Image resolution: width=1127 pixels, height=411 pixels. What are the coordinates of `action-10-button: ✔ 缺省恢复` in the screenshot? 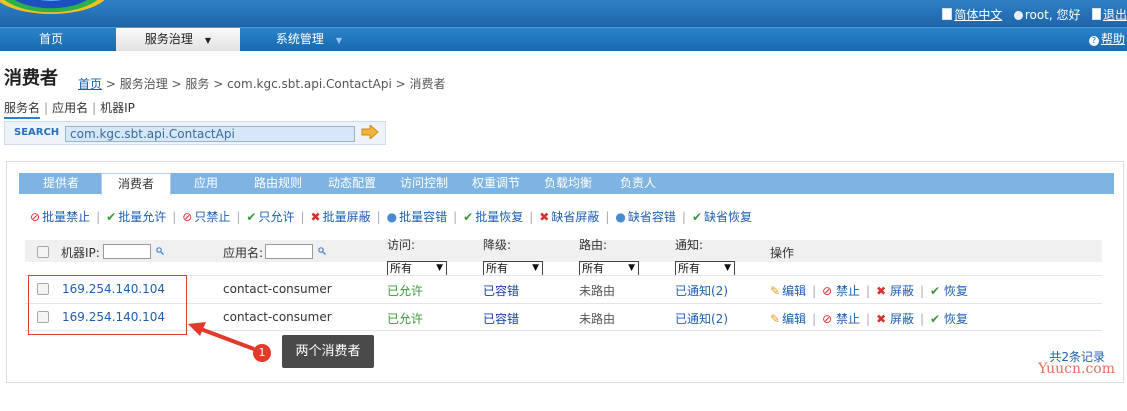 It's located at (722, 217).